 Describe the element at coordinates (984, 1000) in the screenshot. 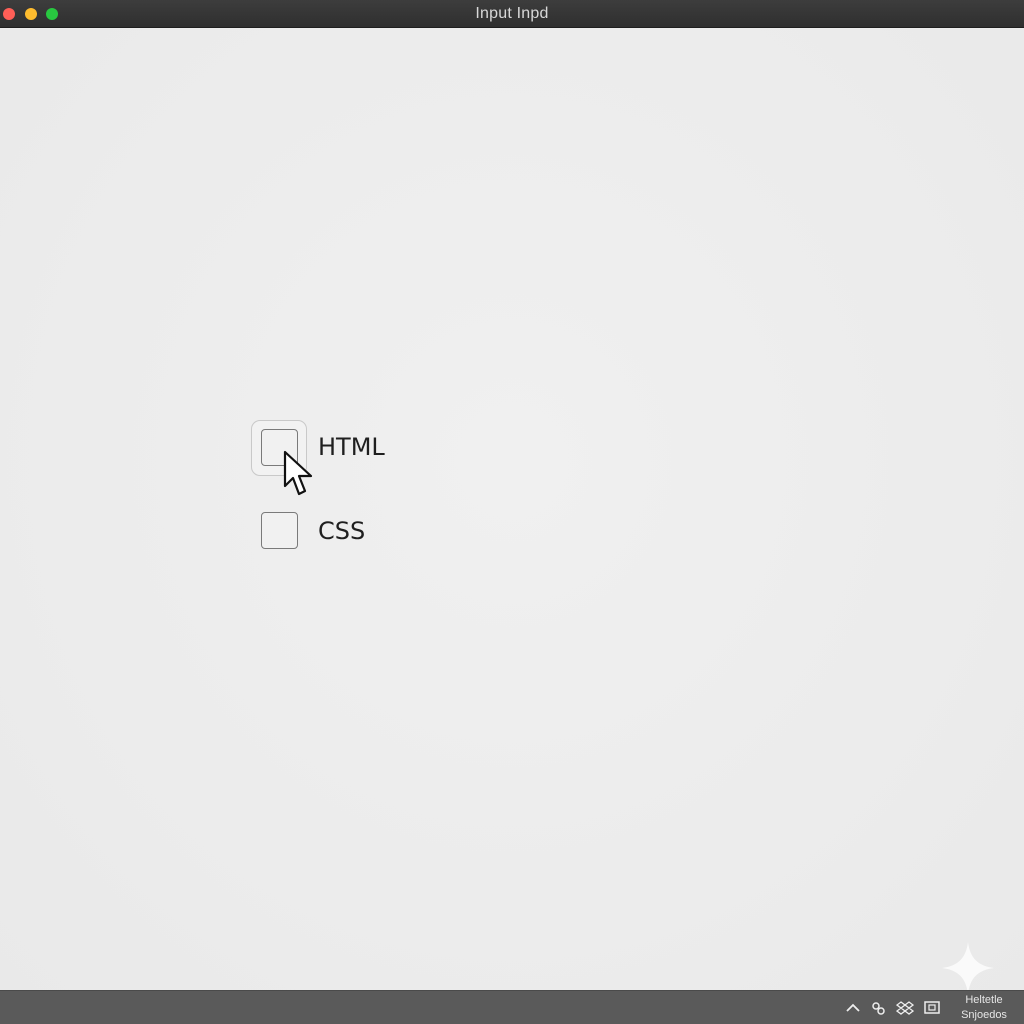

I see `tray-text-primary: Heltetle` at that location.